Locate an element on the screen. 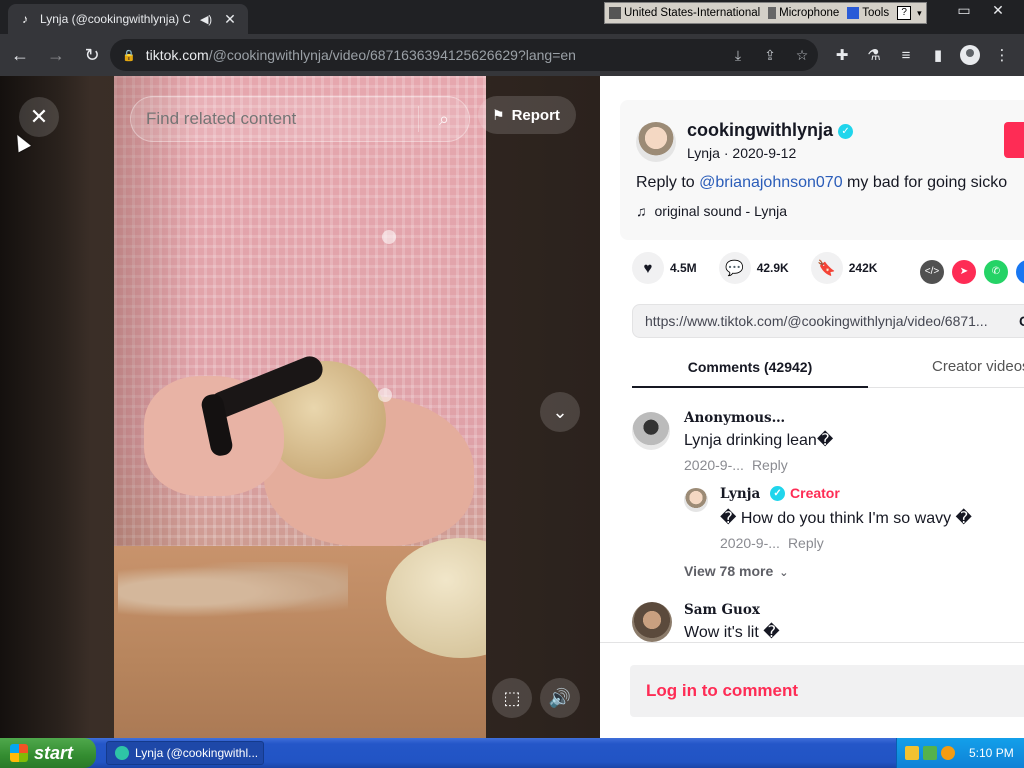 This screenshot has height=768, width=1024. volume-button: 🔊 is located at coordinates (560, 698).